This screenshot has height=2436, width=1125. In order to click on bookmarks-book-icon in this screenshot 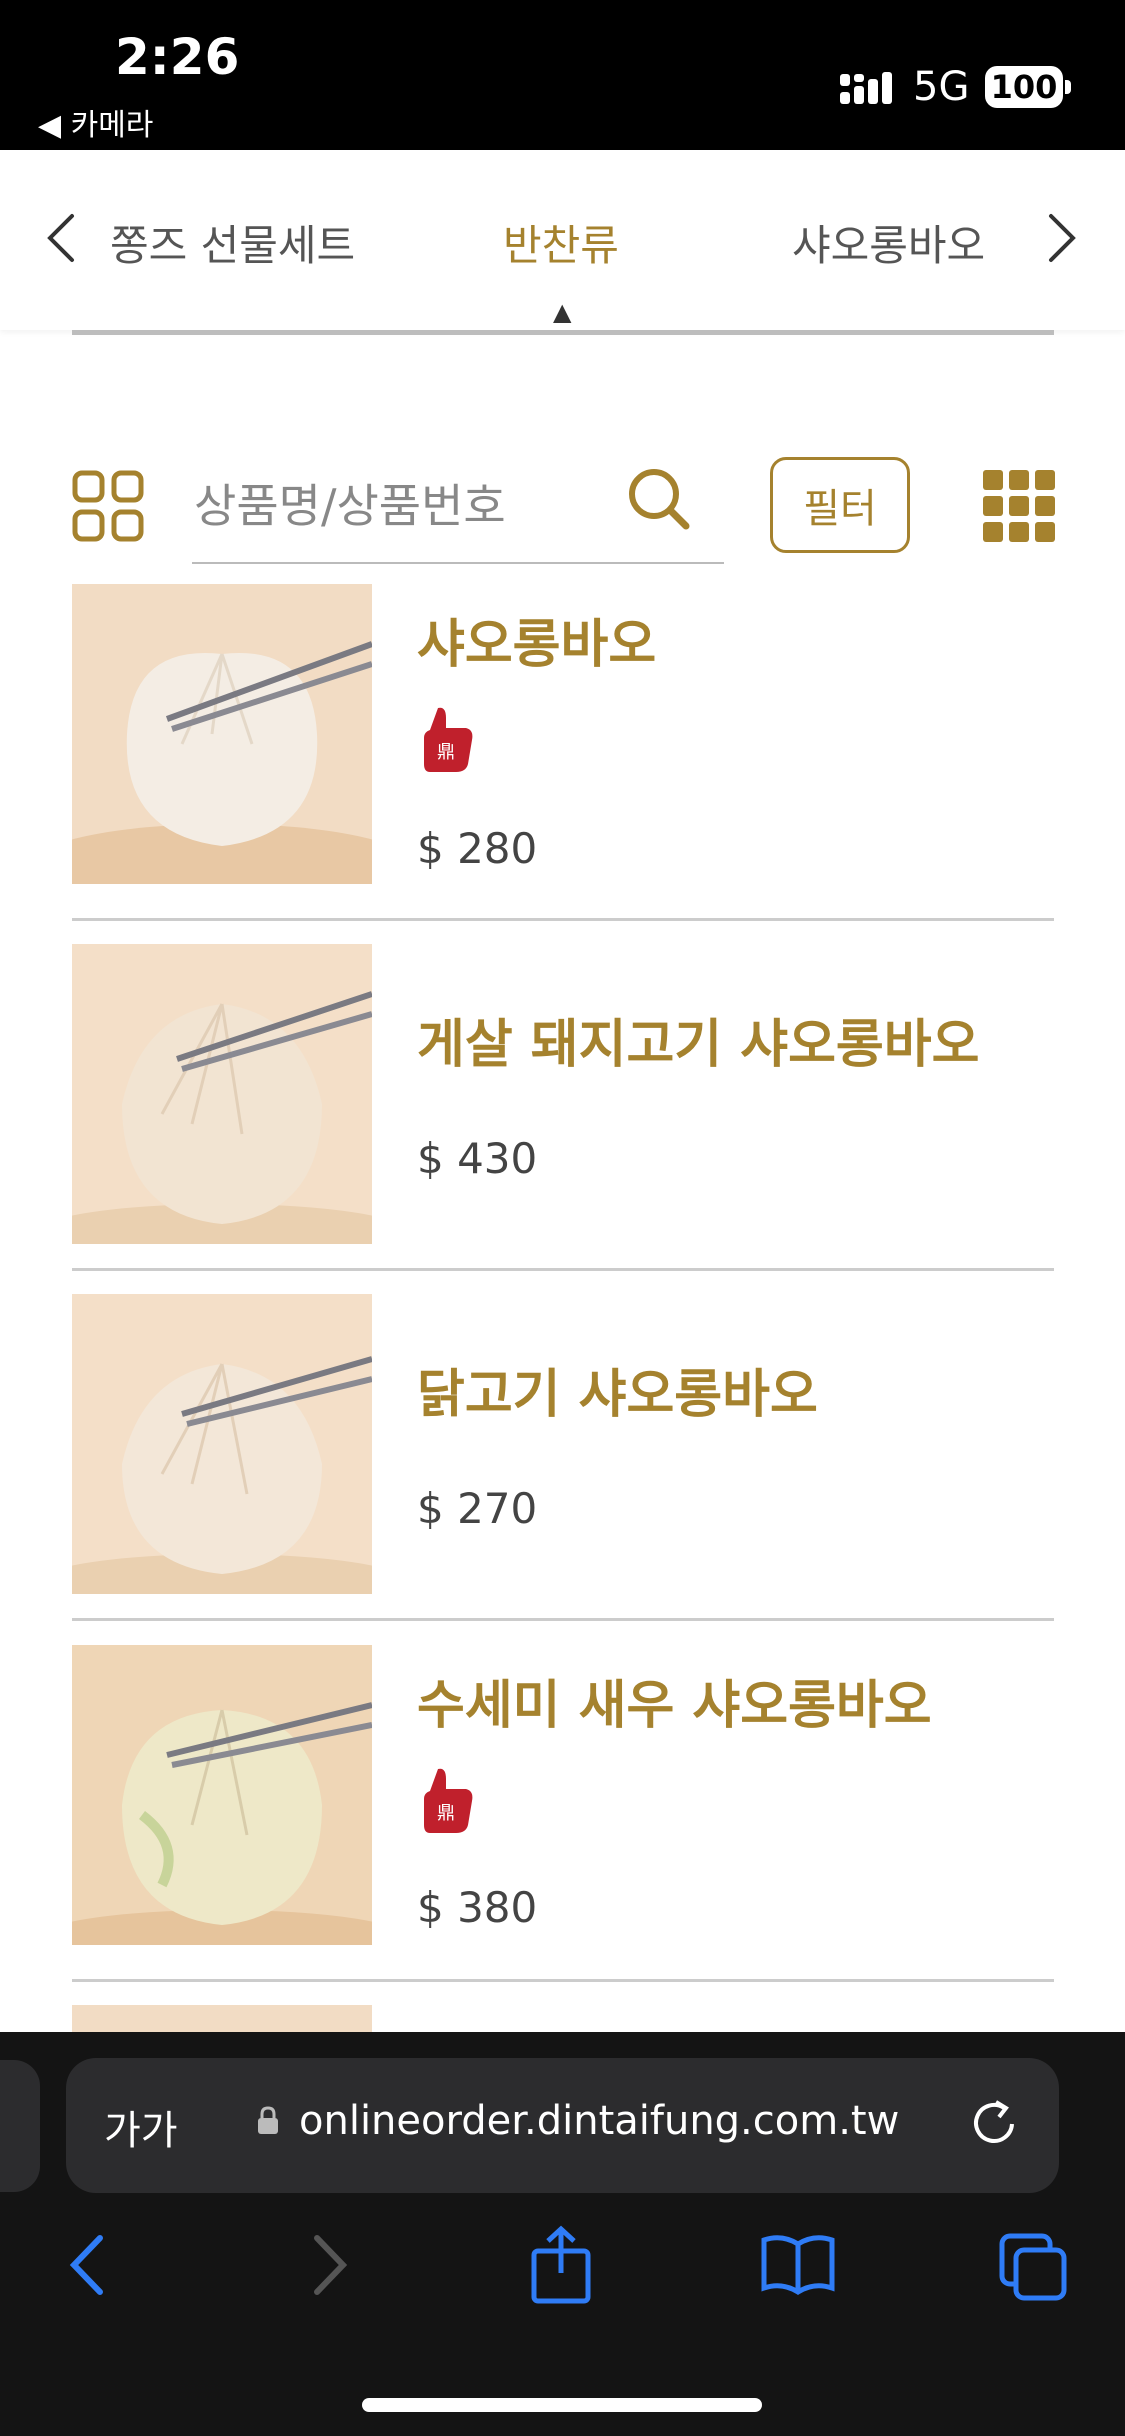, I will do `click(798, 2266)`.